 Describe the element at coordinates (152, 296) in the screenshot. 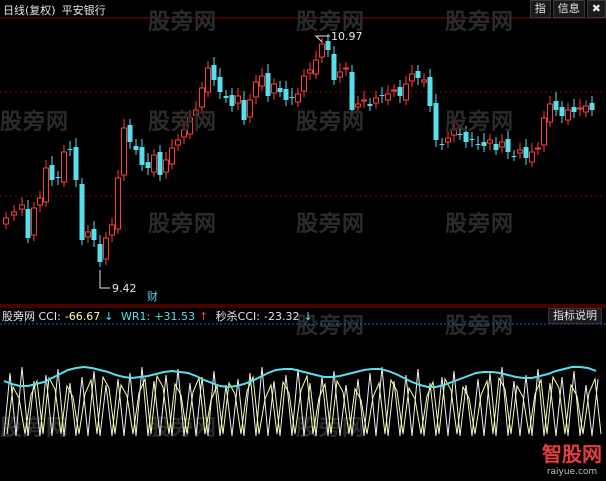

I see `finance-marker: 财` at that location.